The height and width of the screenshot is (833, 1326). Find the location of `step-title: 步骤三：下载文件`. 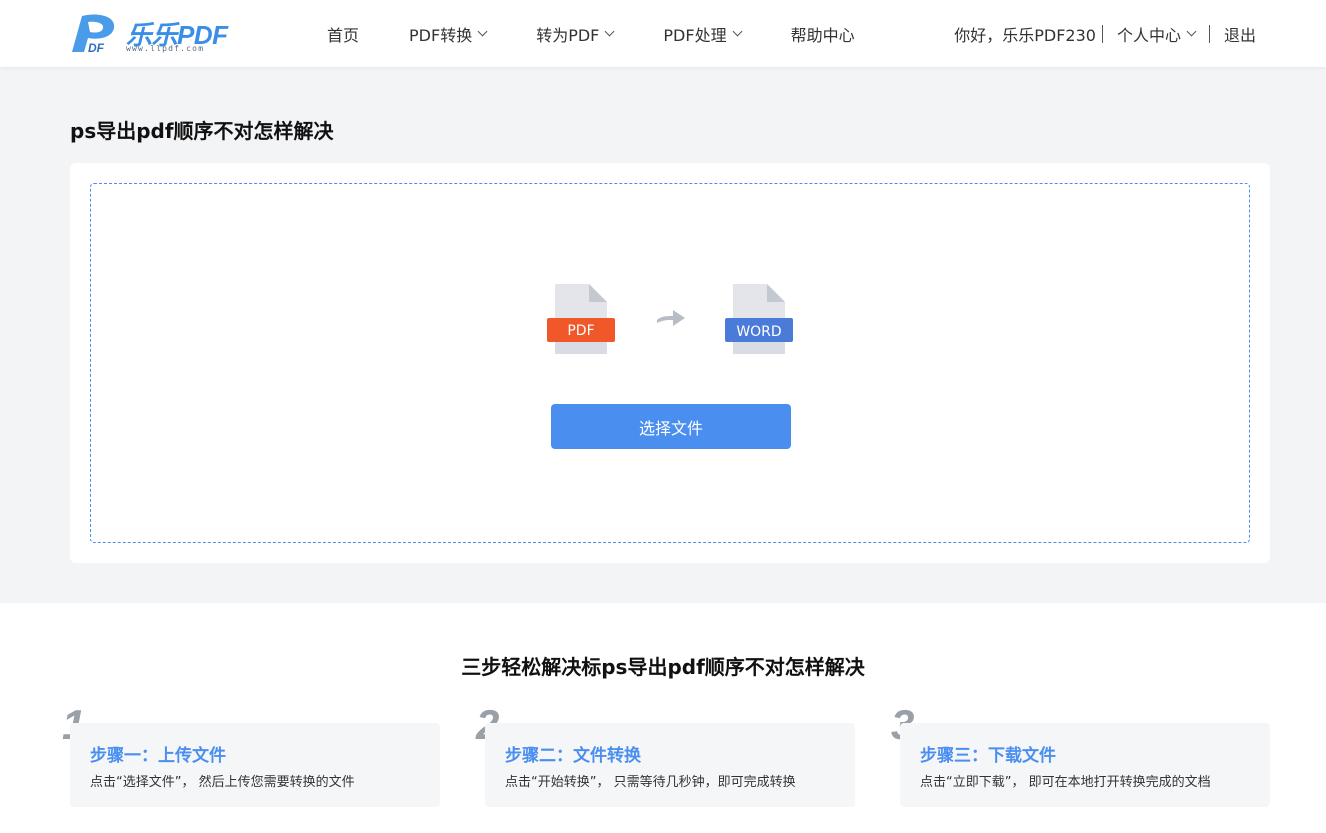

step-title: 步骤三：下载文件 is located at coordinates (988, 756).